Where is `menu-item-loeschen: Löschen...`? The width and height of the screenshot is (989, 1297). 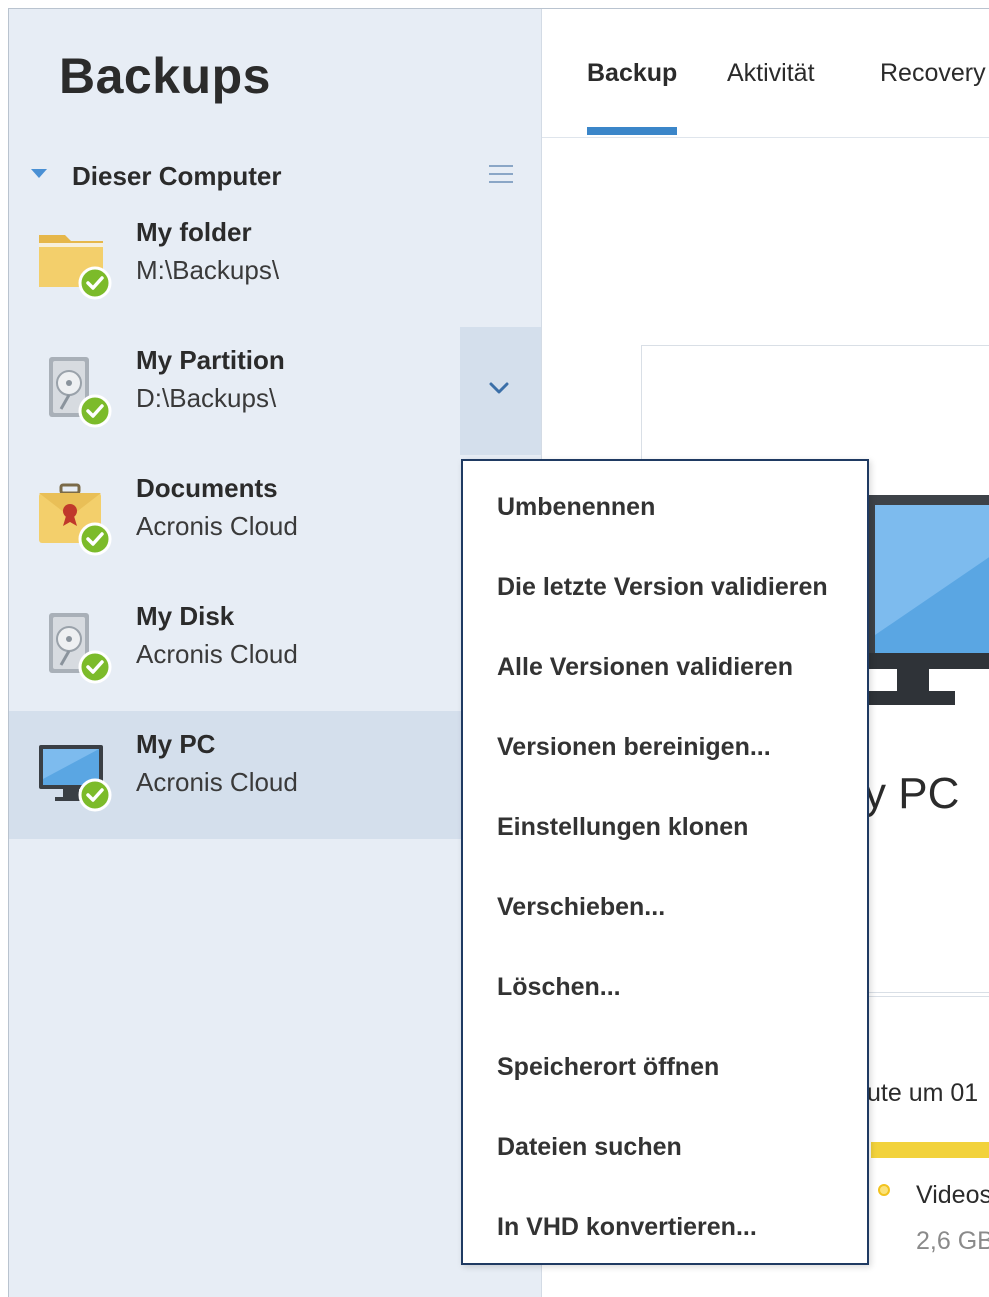
menu-item-loeschen: Löschen... is located at coordinates (559, 987).